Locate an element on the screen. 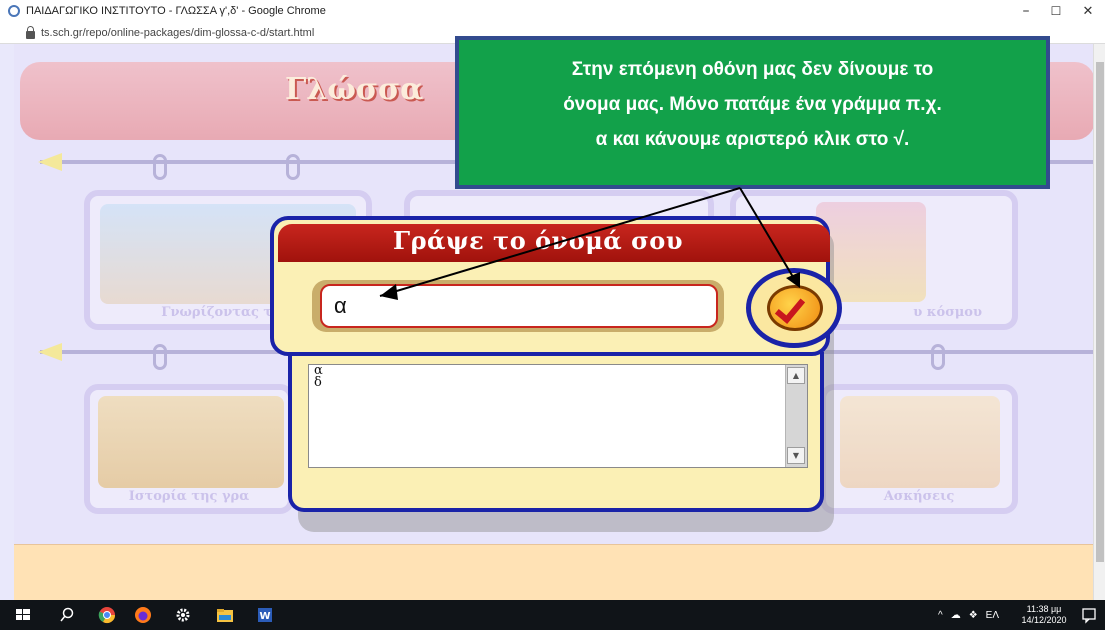  settings-icon is located at coordinates (183, 615).